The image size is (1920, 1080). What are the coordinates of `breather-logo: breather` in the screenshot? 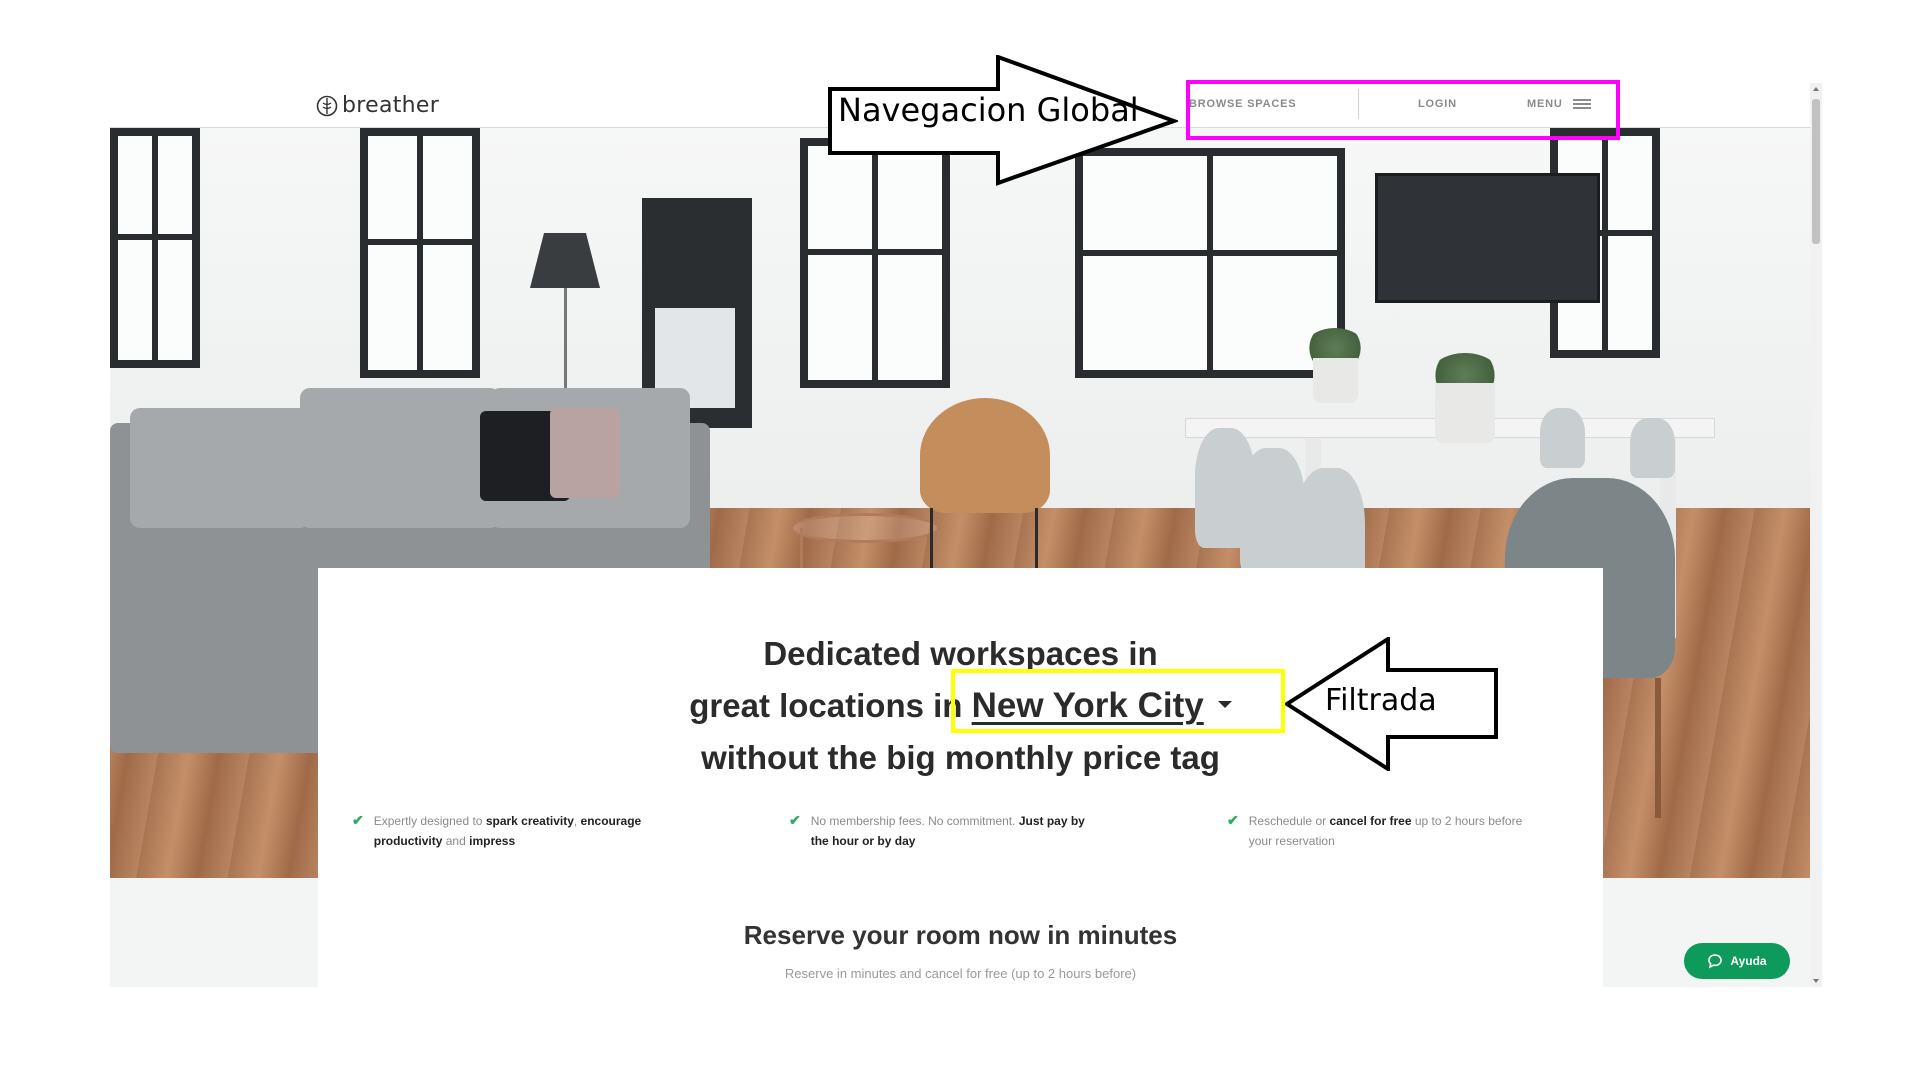 It's located at (377, 105).